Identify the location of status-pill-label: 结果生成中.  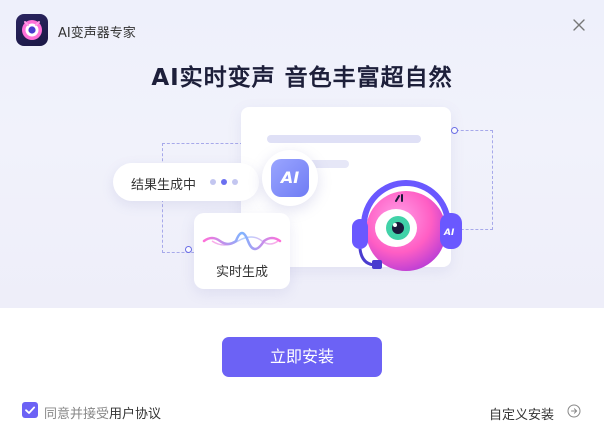
(164, 185).